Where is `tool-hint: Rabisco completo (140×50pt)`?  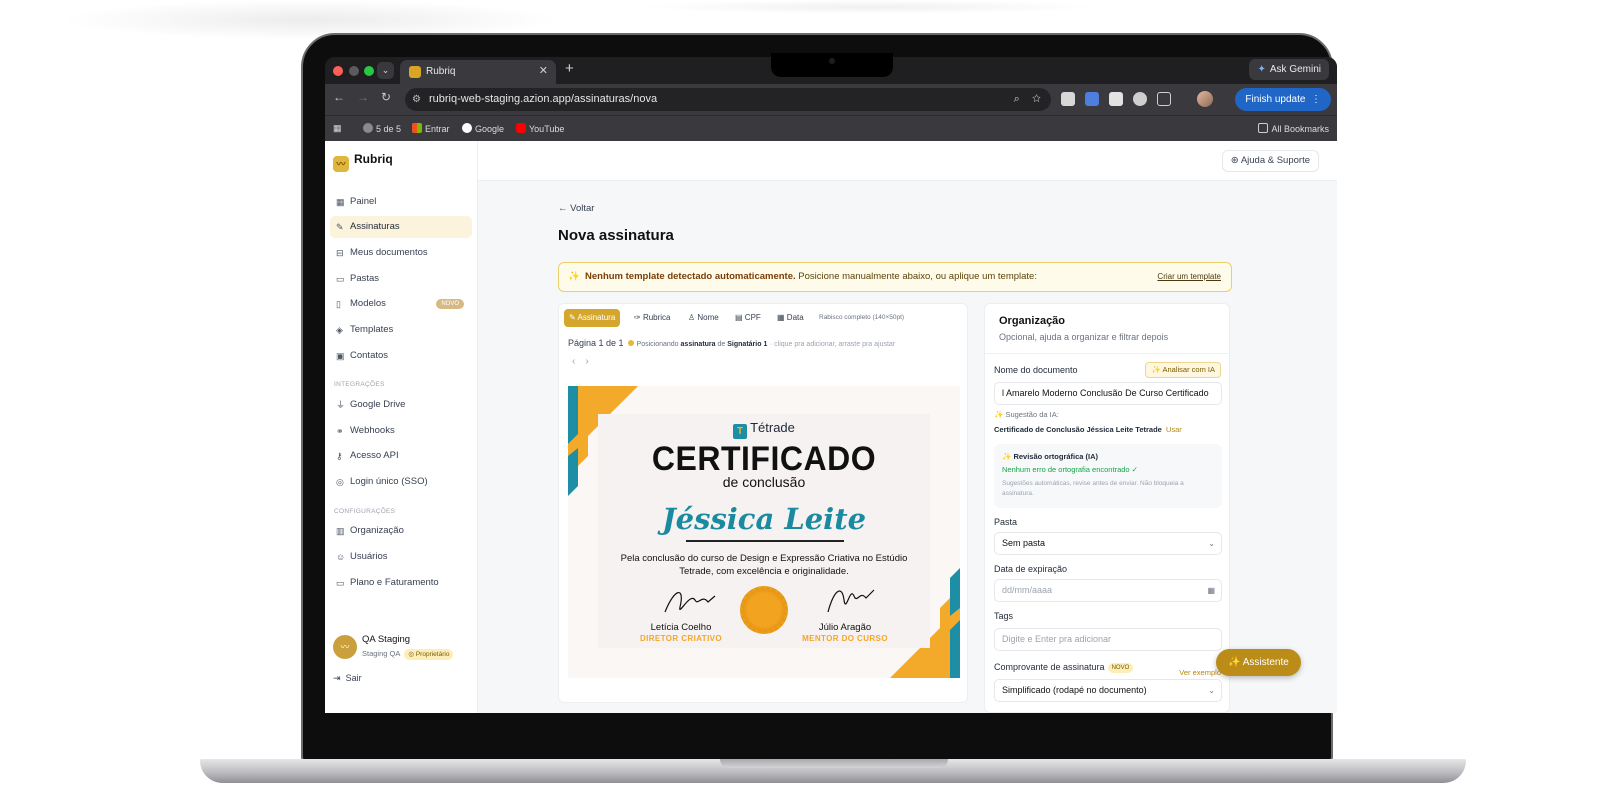 tool-hint: Rabisco completo (140×50pt) is located at coordinates (862, 317).